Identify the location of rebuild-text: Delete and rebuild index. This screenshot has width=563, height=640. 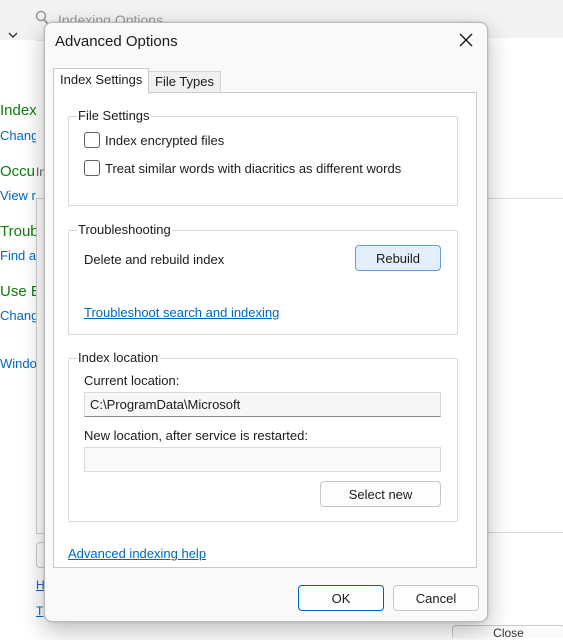
(154, 259).